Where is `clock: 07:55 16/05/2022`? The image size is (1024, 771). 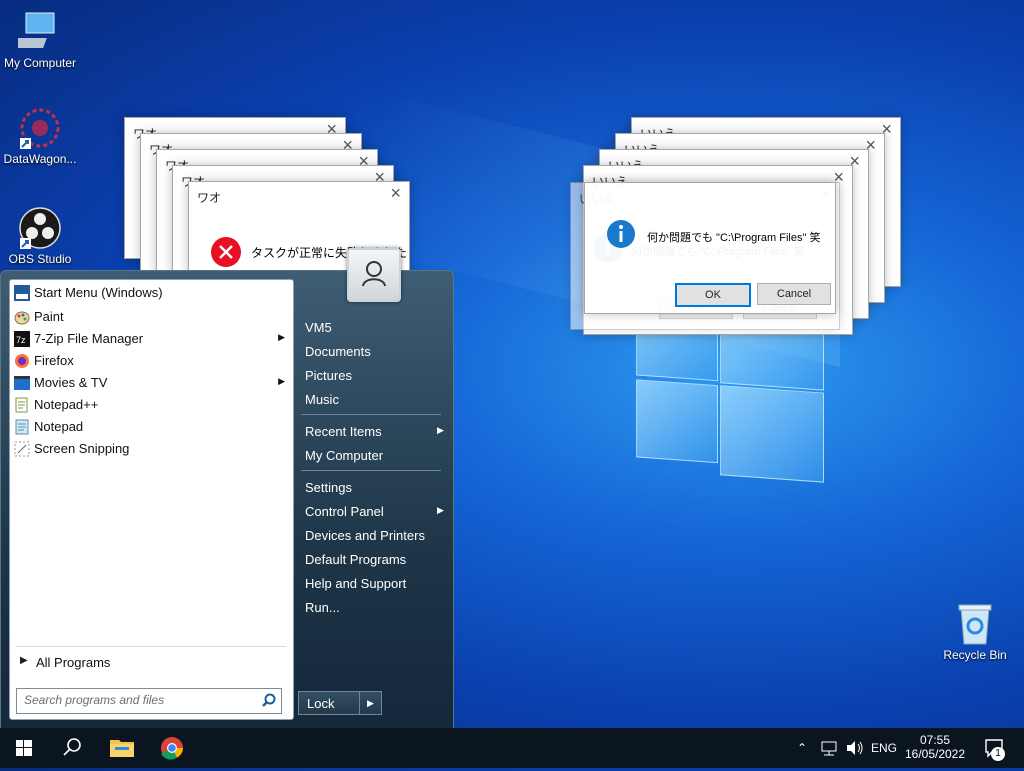
clock: 07:55 16/05/2022 is located at coordinates (935, 748).